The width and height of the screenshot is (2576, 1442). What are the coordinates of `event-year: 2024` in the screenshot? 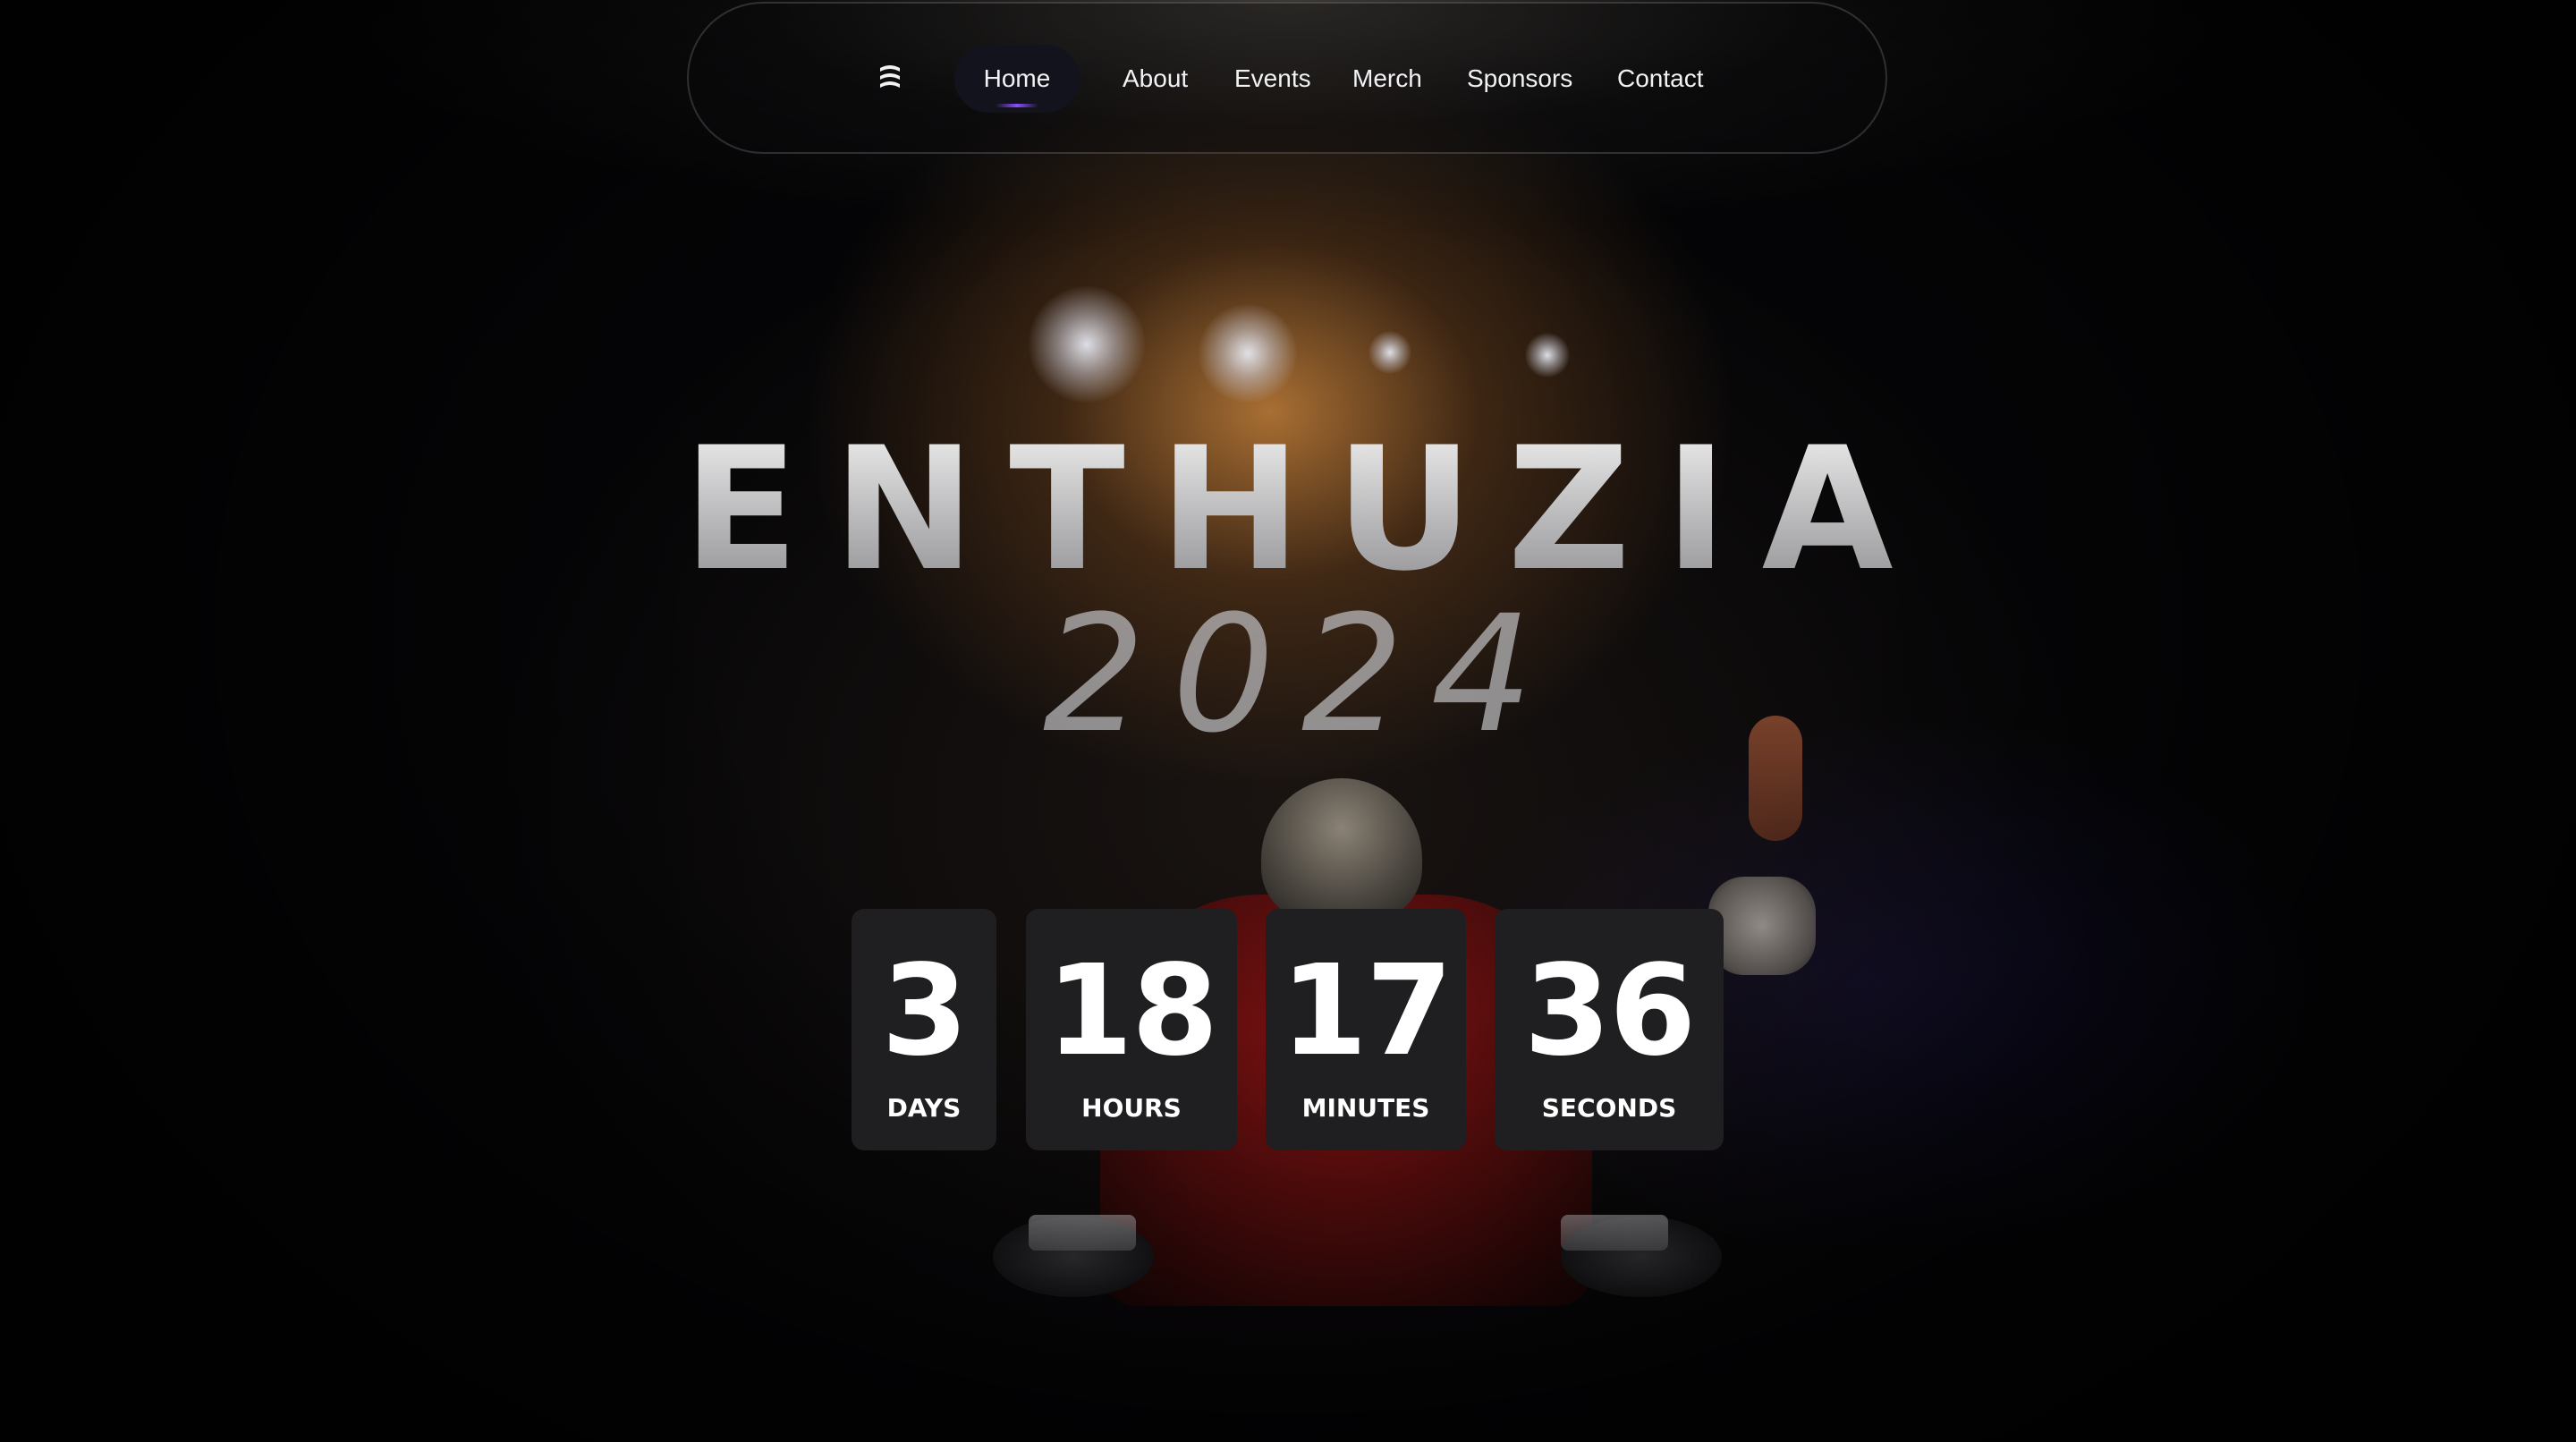 It's located at (1301, 674).